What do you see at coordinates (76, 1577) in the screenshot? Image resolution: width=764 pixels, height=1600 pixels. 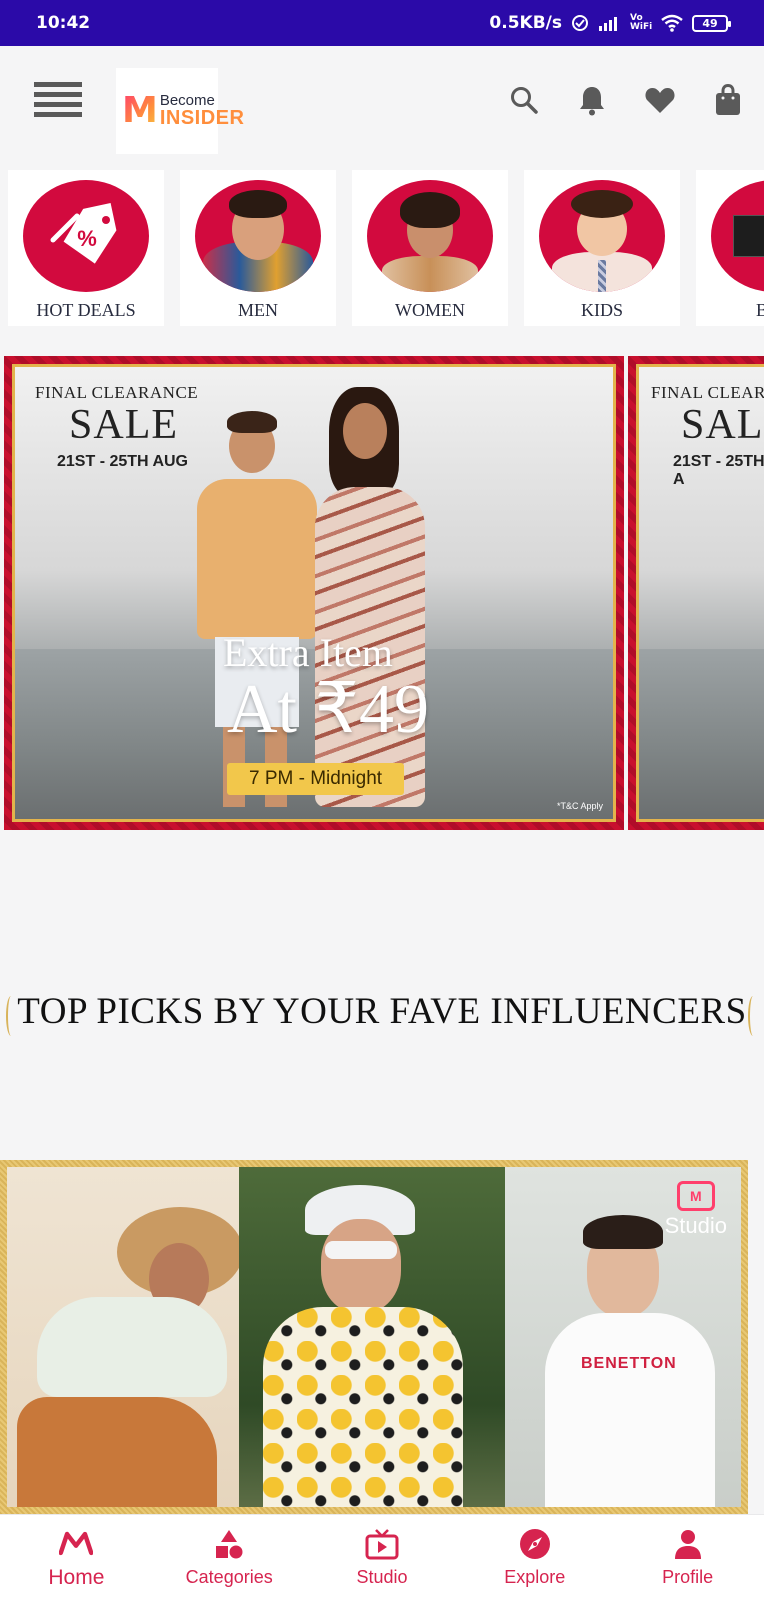 I see `nav-label: Home` at bounding box center [76, 1577].